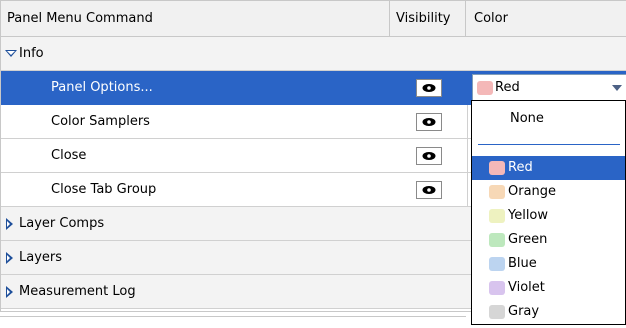 The height and width of the screenshot is (328, 626). What do you see at coordinates (11, 53) in the screenshot?
I see `expanded-arrow-icon` at bounding box center [11, 53].